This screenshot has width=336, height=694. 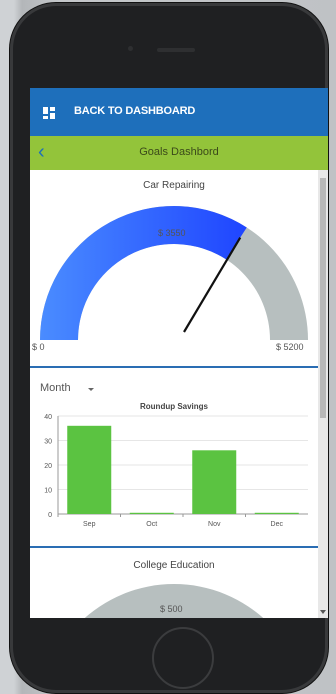 I want to click on gauge-min-label: $ 0, so click(x=38, y=347).